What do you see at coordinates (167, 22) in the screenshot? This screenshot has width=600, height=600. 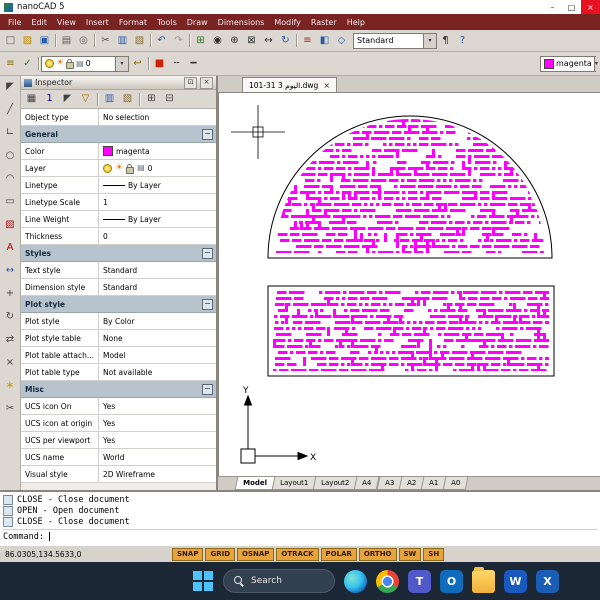 I see `menu-item-tools: Tools` at bounding box center [167, 22].